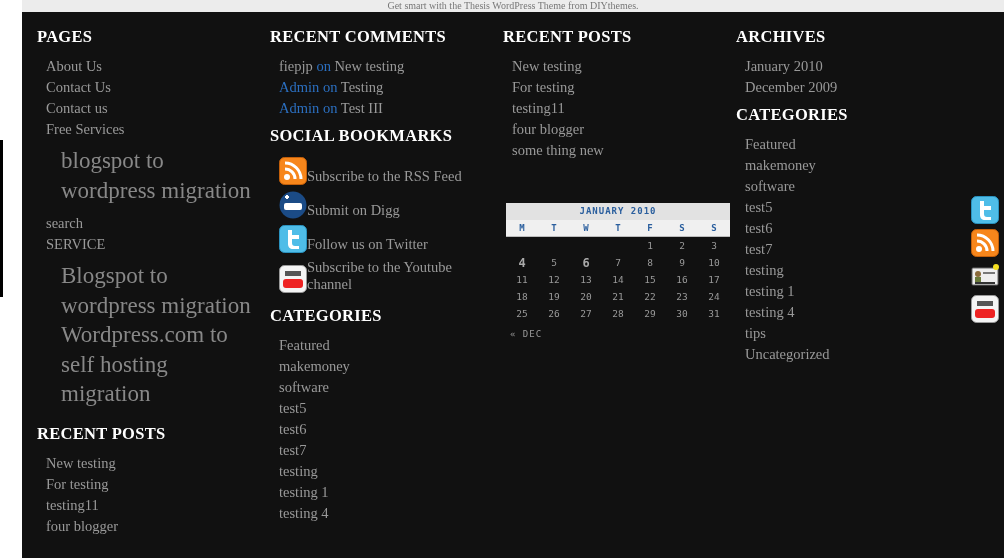 This screenshot has width=1007, height=558. Describe the element at coordinates (586, 297) in the screenshot. I see `calendar-day: 20` at that location.